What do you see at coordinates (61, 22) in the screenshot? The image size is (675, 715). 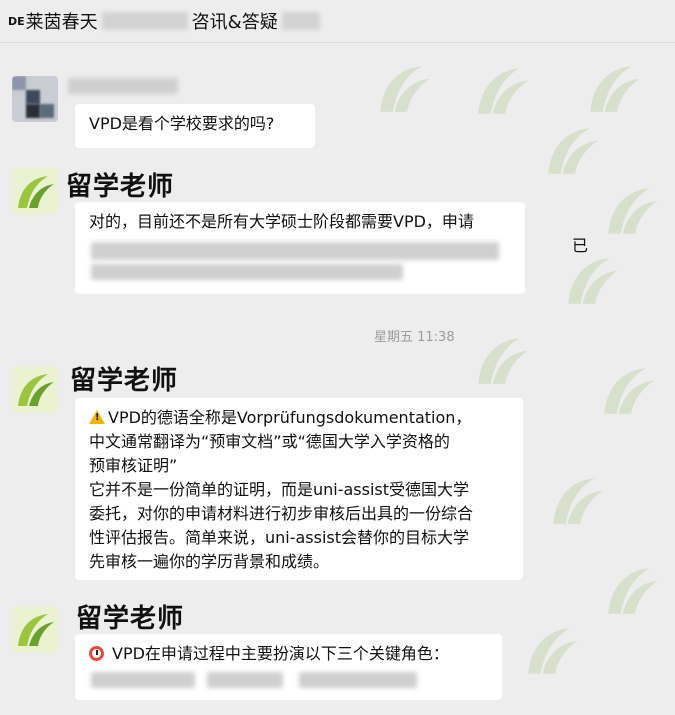 I see `chat-title: 莱茵春天` at bounding box center [61, 22].